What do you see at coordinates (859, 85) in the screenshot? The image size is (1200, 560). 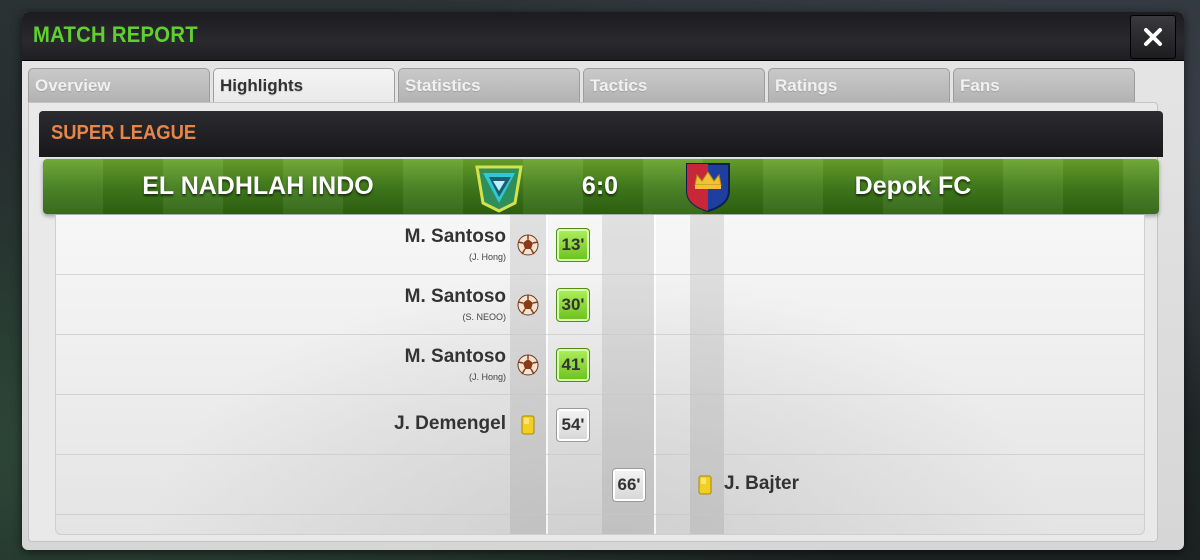 I see `tab-ratings: Ratings` at bounding box center [859, 85].